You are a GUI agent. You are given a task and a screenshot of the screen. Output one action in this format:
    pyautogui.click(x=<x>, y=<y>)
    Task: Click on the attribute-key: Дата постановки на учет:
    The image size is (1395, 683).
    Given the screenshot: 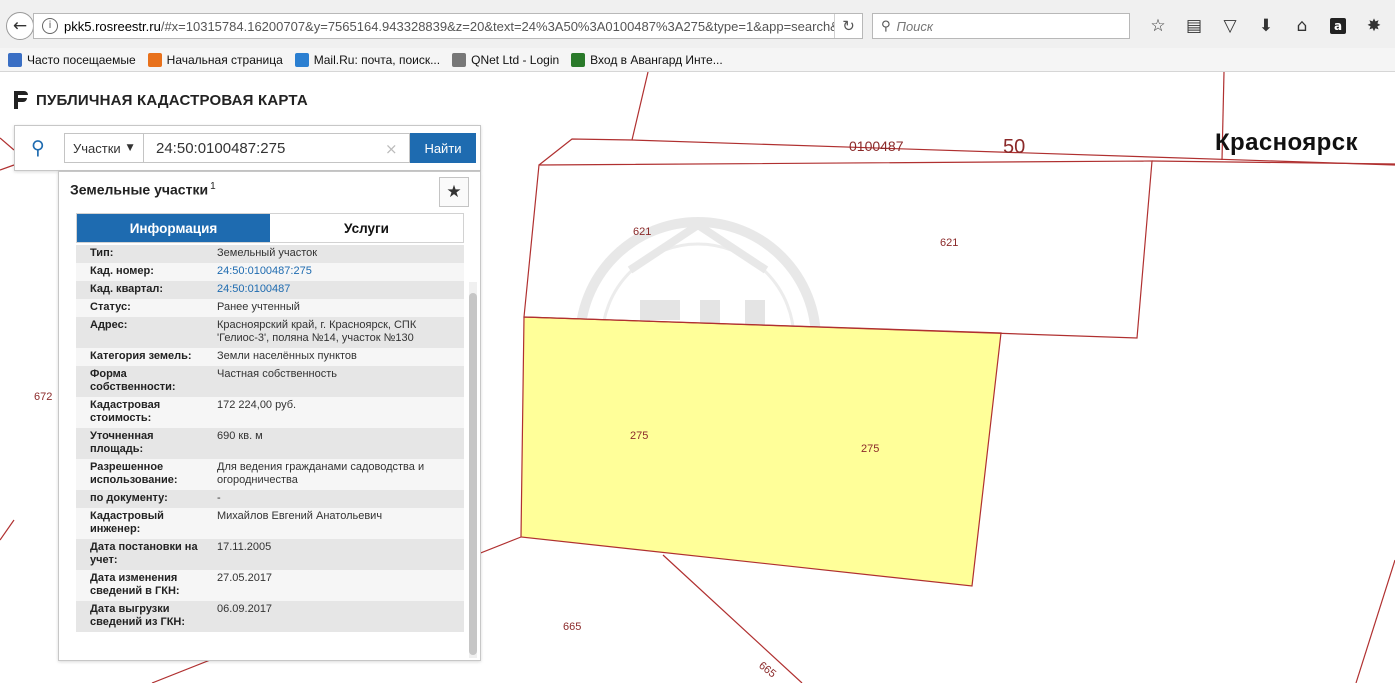 What is the action you would take?
    pyautogui.click(x=144, y=553)
    